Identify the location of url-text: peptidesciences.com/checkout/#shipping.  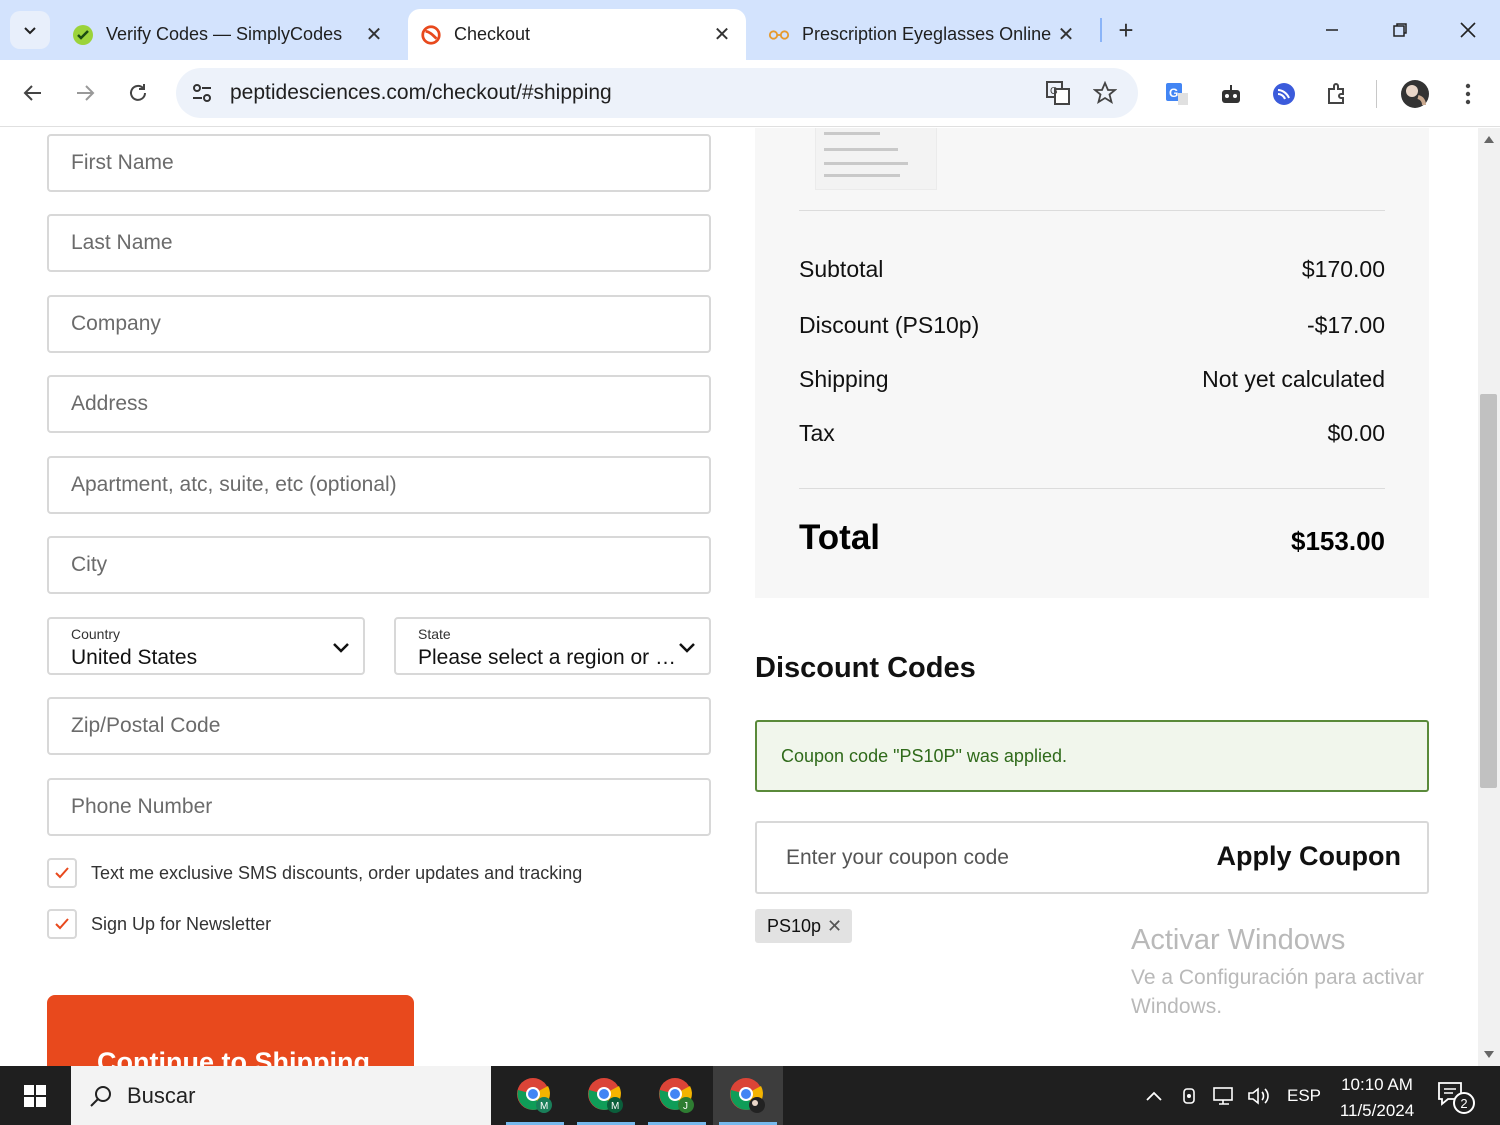
(421, 92).